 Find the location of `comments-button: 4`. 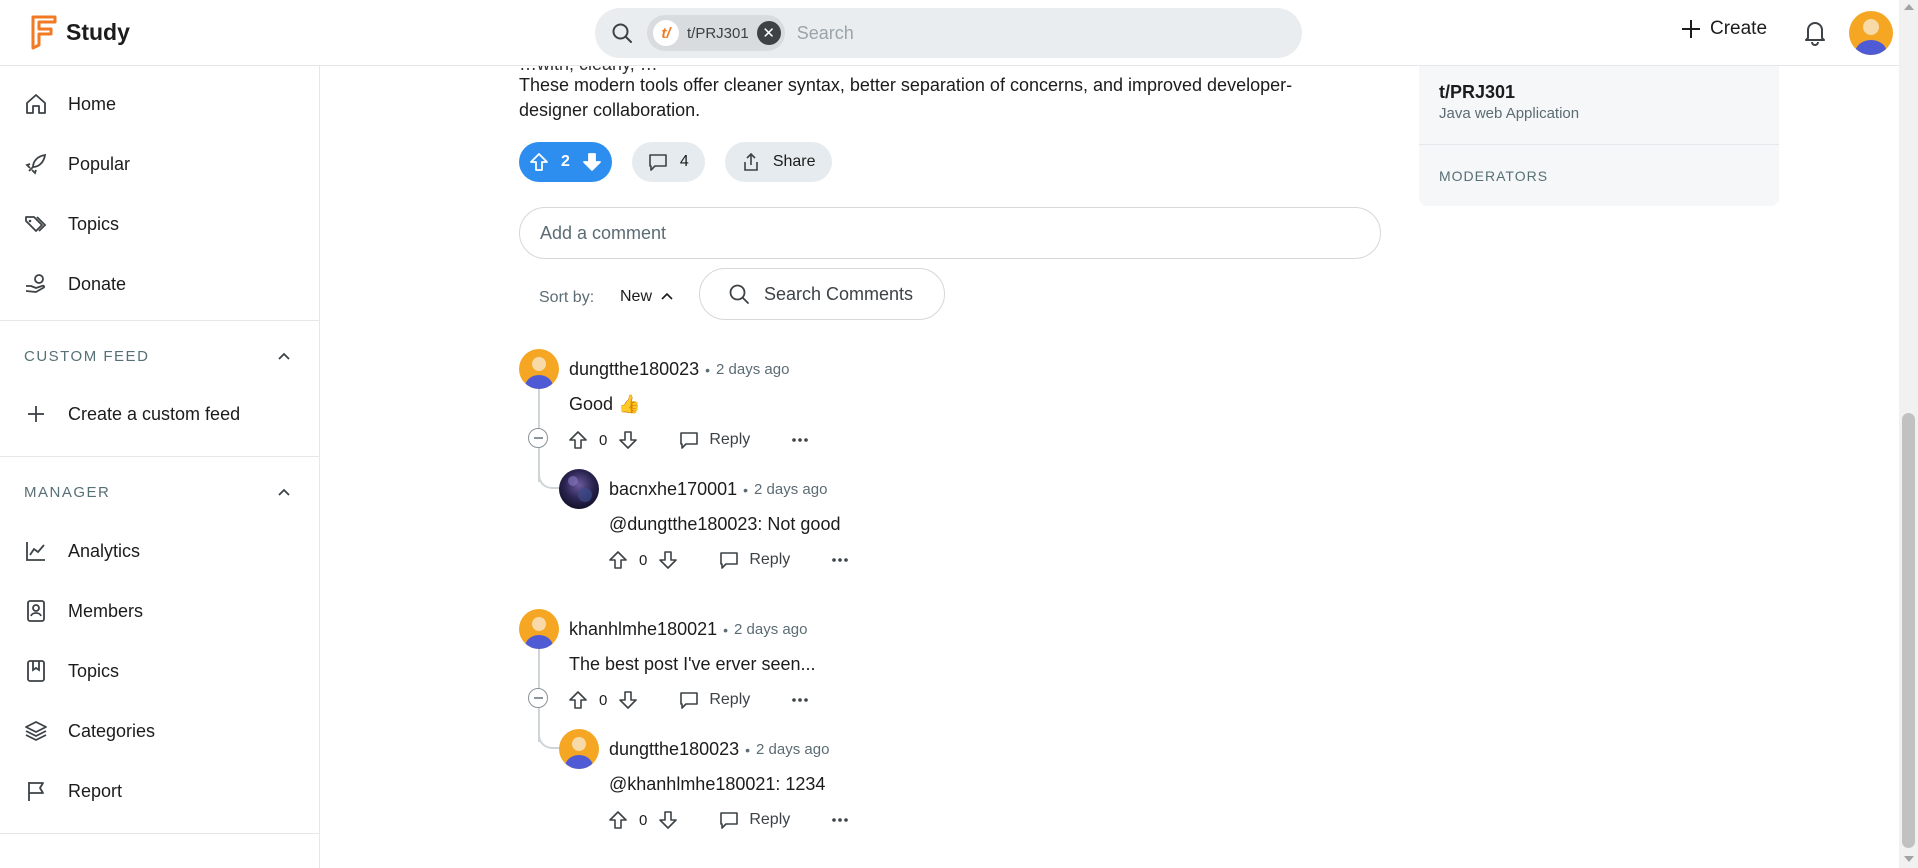

comments-button: 4 is located at coordinates (668, 162).